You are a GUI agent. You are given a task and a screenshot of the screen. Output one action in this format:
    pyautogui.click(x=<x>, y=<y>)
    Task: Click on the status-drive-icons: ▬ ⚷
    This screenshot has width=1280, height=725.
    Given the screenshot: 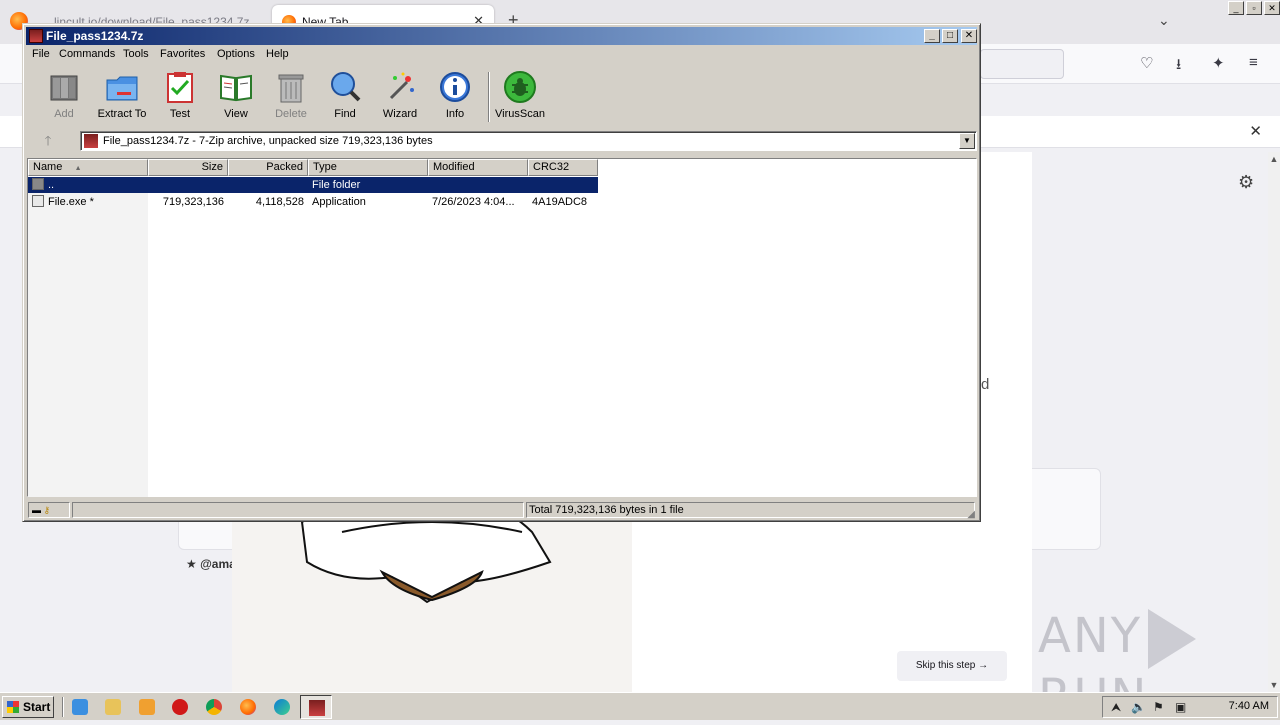 What is the action you would take?
    pyautogui.click(x=49, y=510)
    